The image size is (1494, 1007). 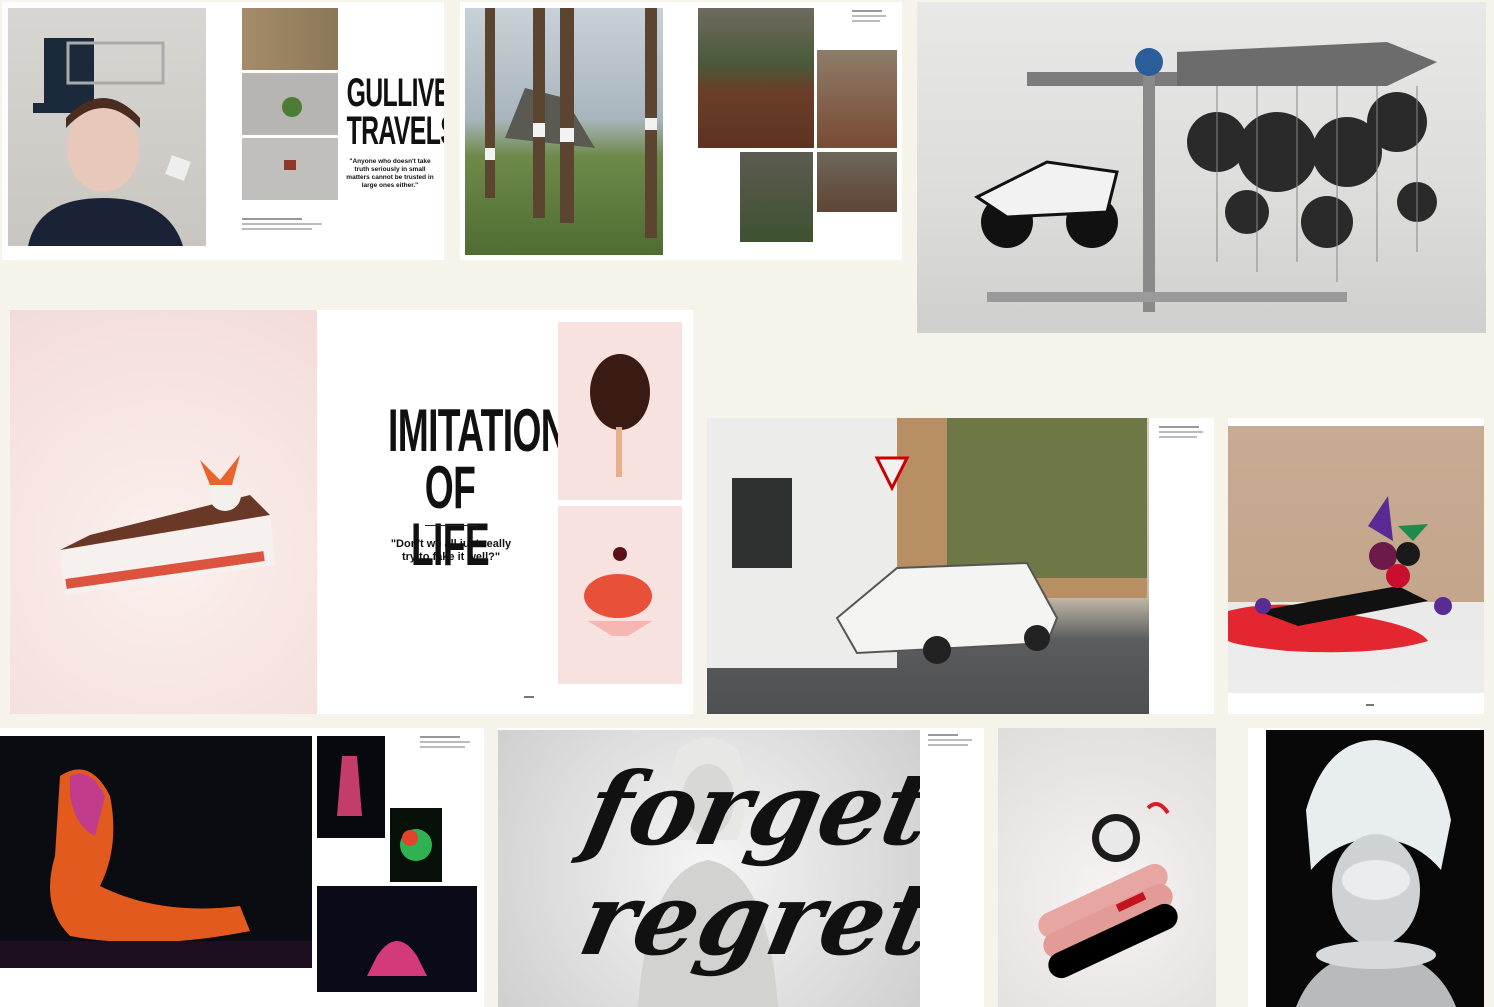 What do you see at coordinates (290, 104) in the screenshot?
I see `plant-pavement-photo` at bounding box center [290, 104].